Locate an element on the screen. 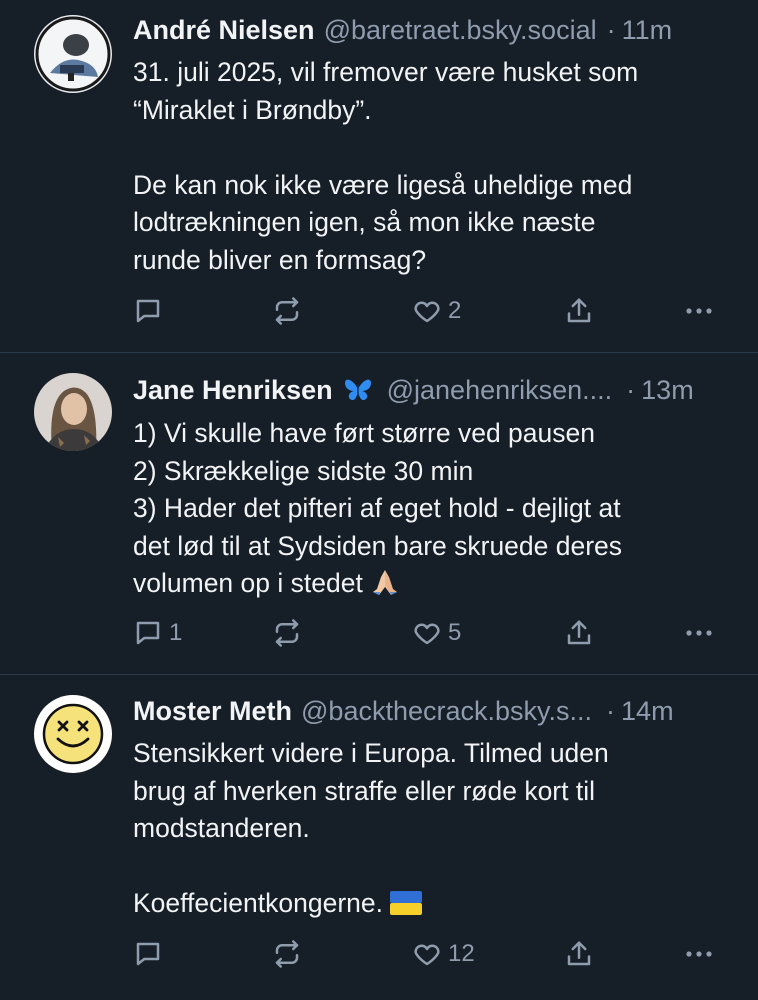 This screenshot has width=758, height=1000. praying-hands-emoji-icon is located at coordinates (385, 582).